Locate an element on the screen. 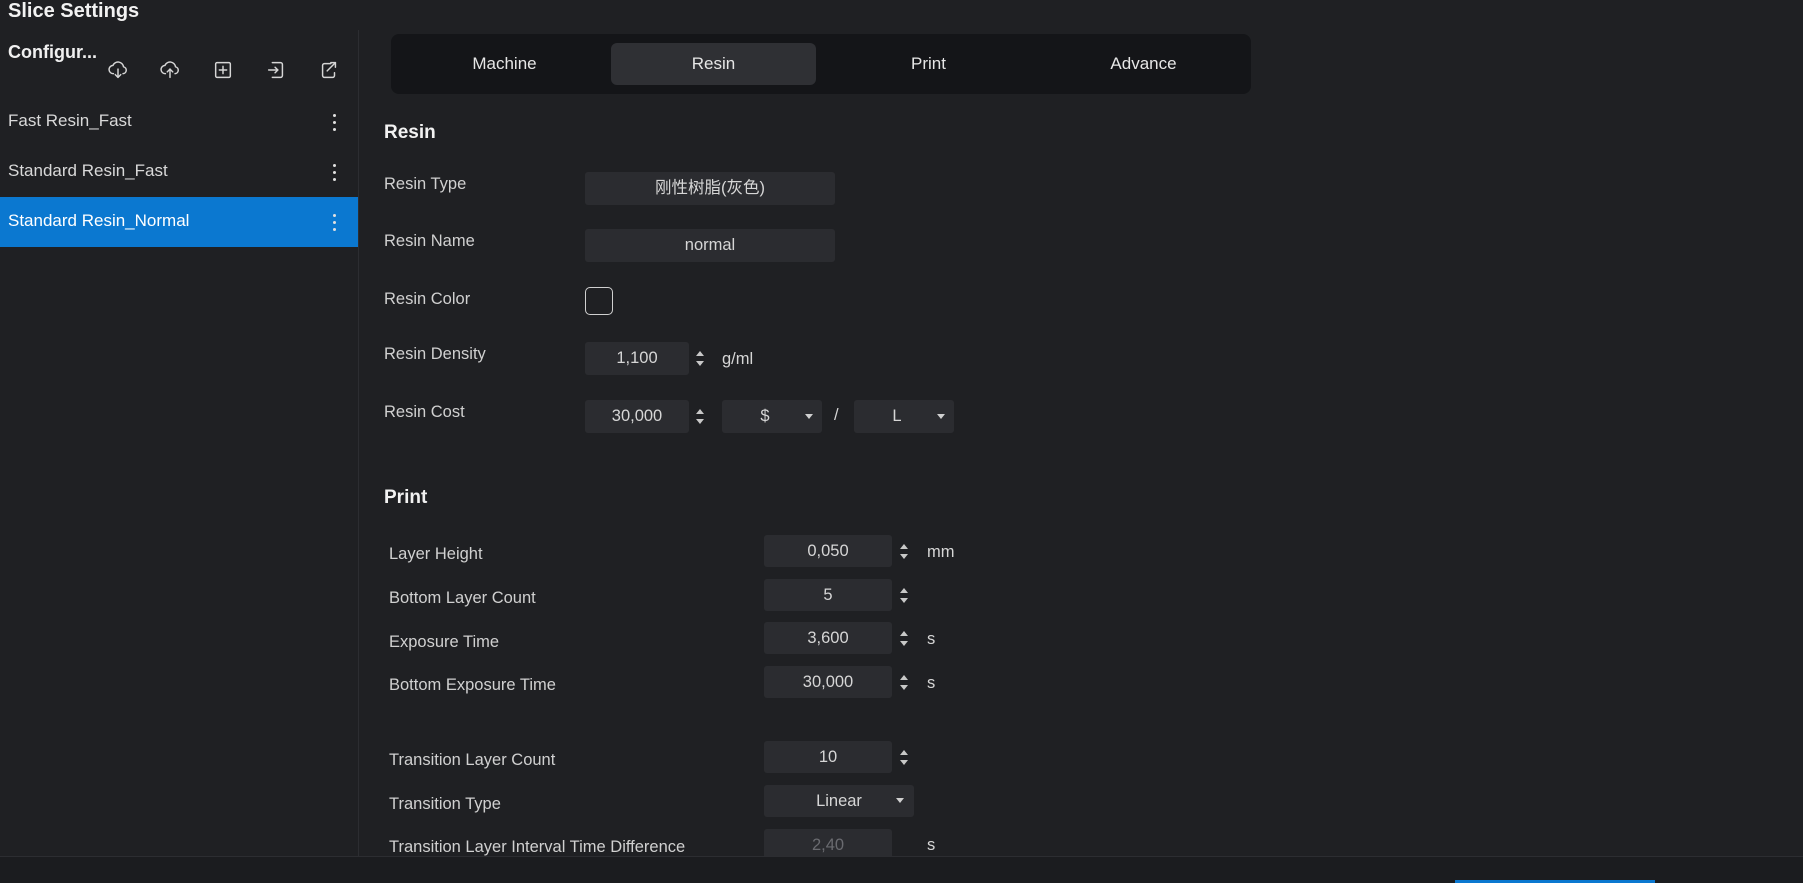  profile-item-label: Standard Resin_Fast is located at coordinates (88, 170).